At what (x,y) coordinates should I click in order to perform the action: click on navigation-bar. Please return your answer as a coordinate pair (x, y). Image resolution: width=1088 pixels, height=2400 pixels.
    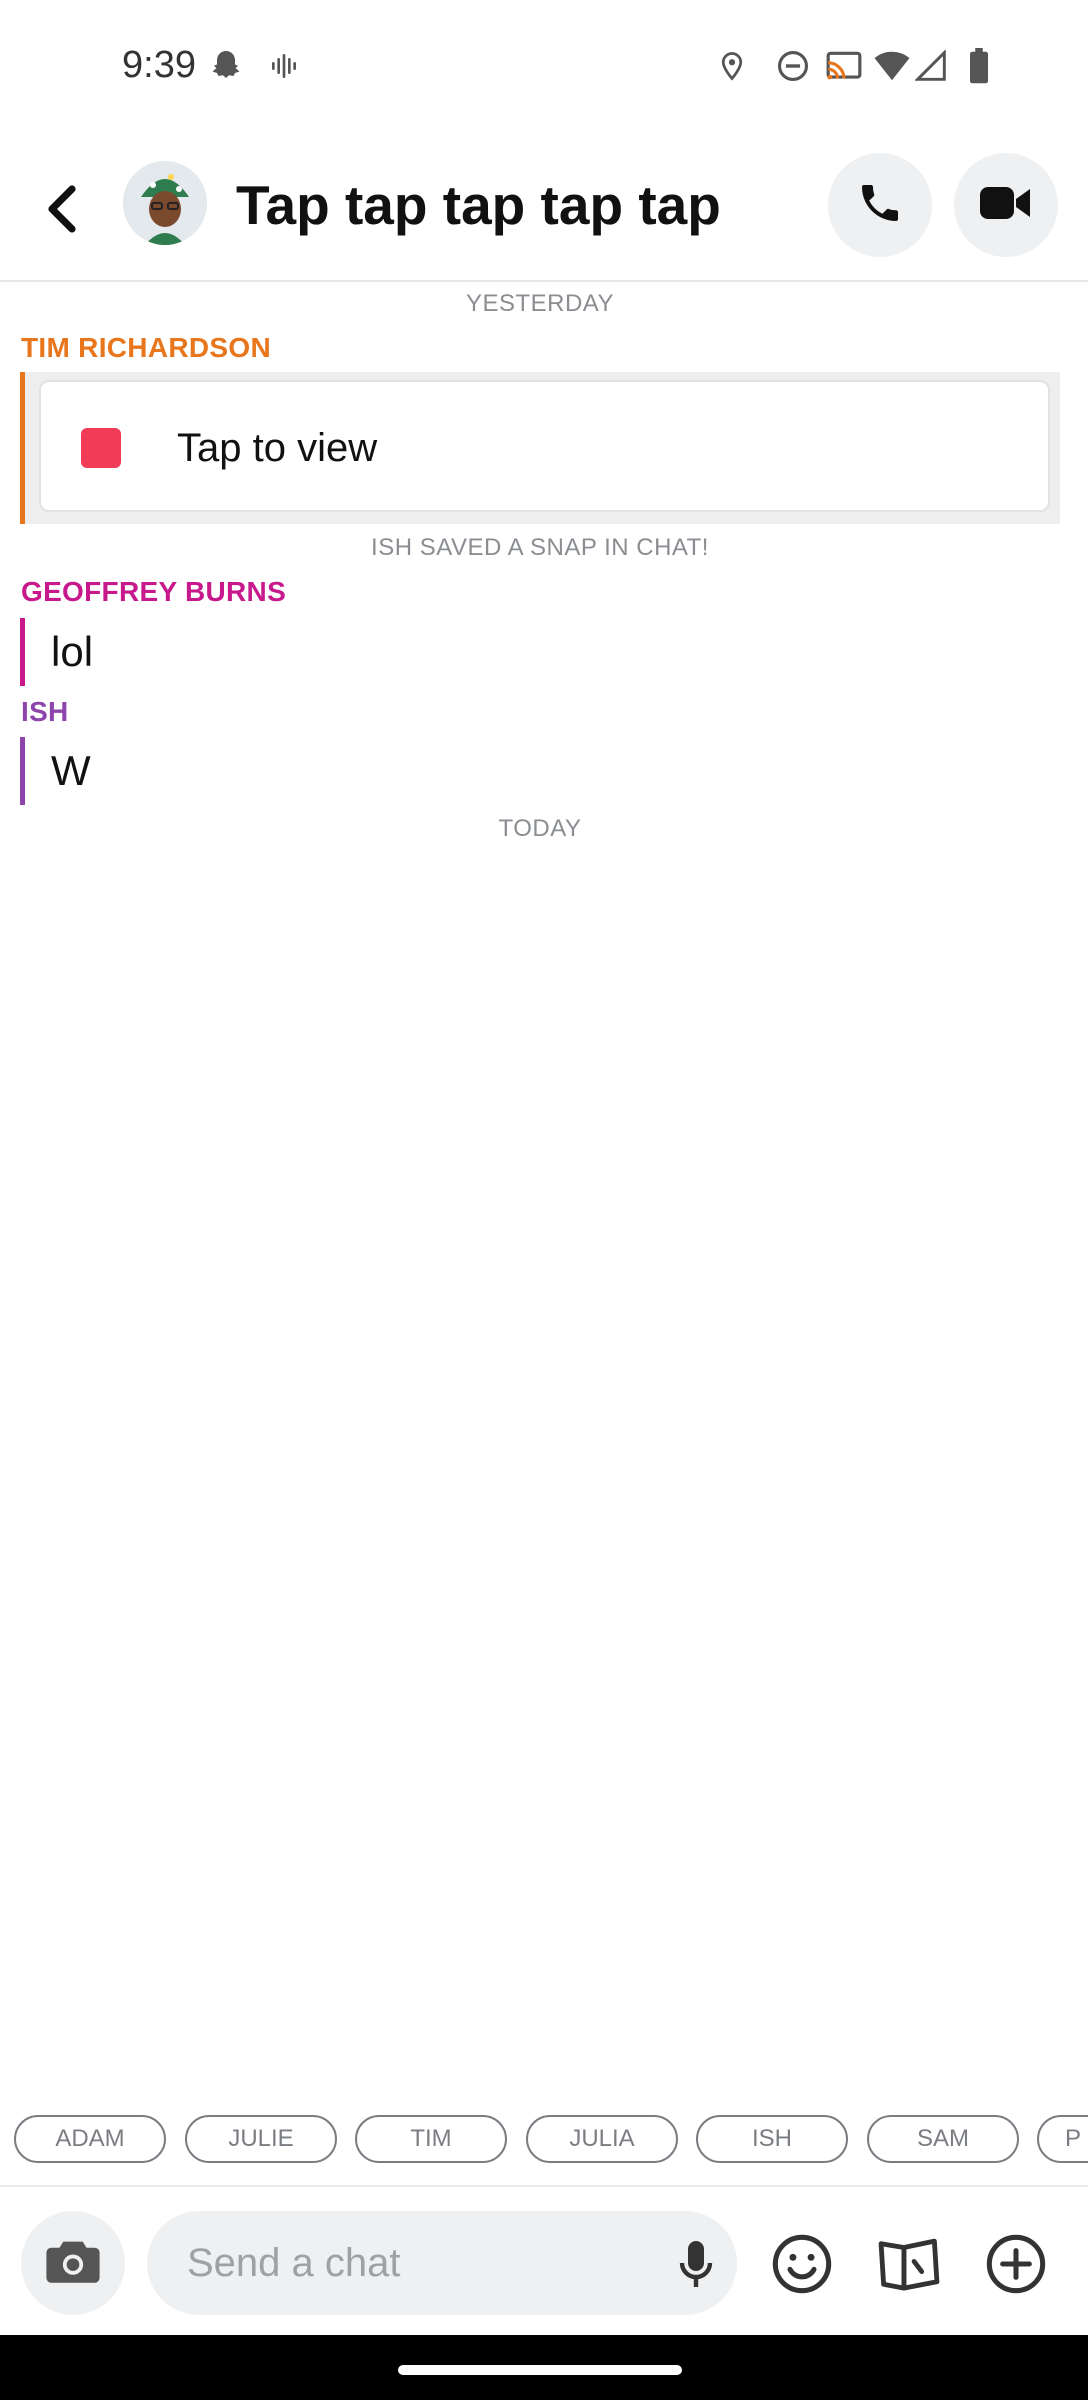
    Looking at the image, I should click on (544, 2367).